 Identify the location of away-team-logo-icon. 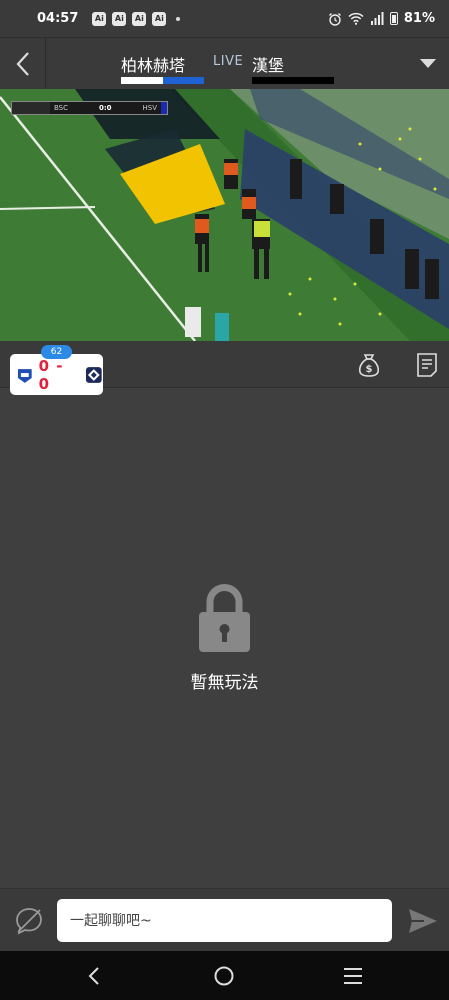
(94, 374).